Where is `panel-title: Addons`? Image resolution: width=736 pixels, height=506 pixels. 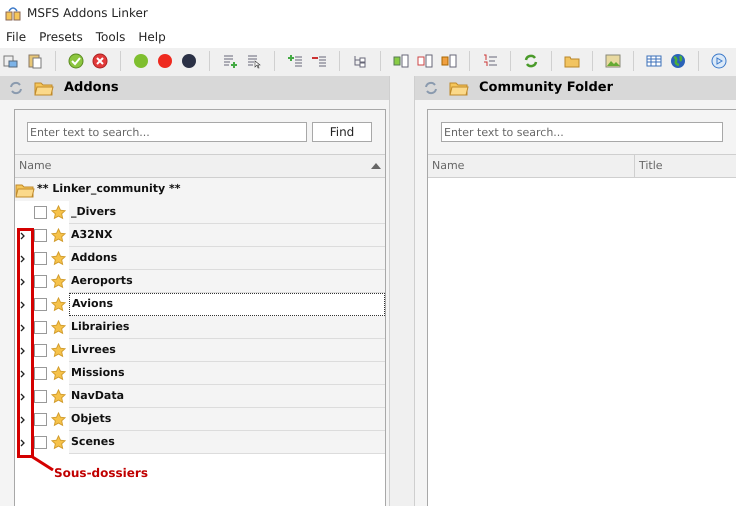 panel-title: Addons is located at coordinates (91, 88).